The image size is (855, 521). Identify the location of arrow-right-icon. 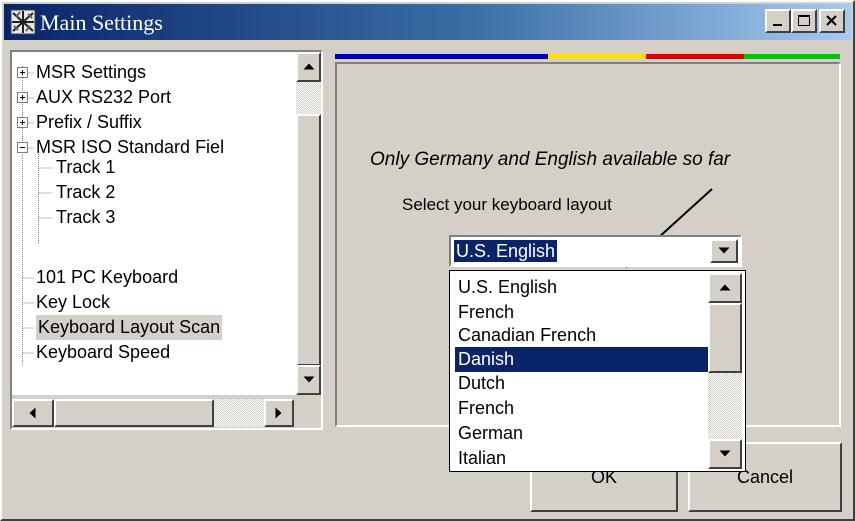
(278, 413).